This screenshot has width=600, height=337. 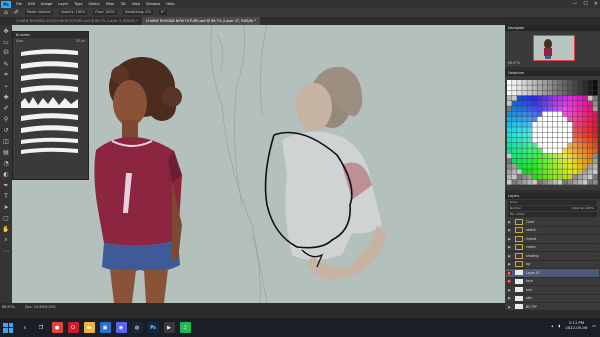 What do you see at coordinates (552, 256) in the screenshot?
I see `layer-row: ◉ shading` at bounding box center [552, 256].